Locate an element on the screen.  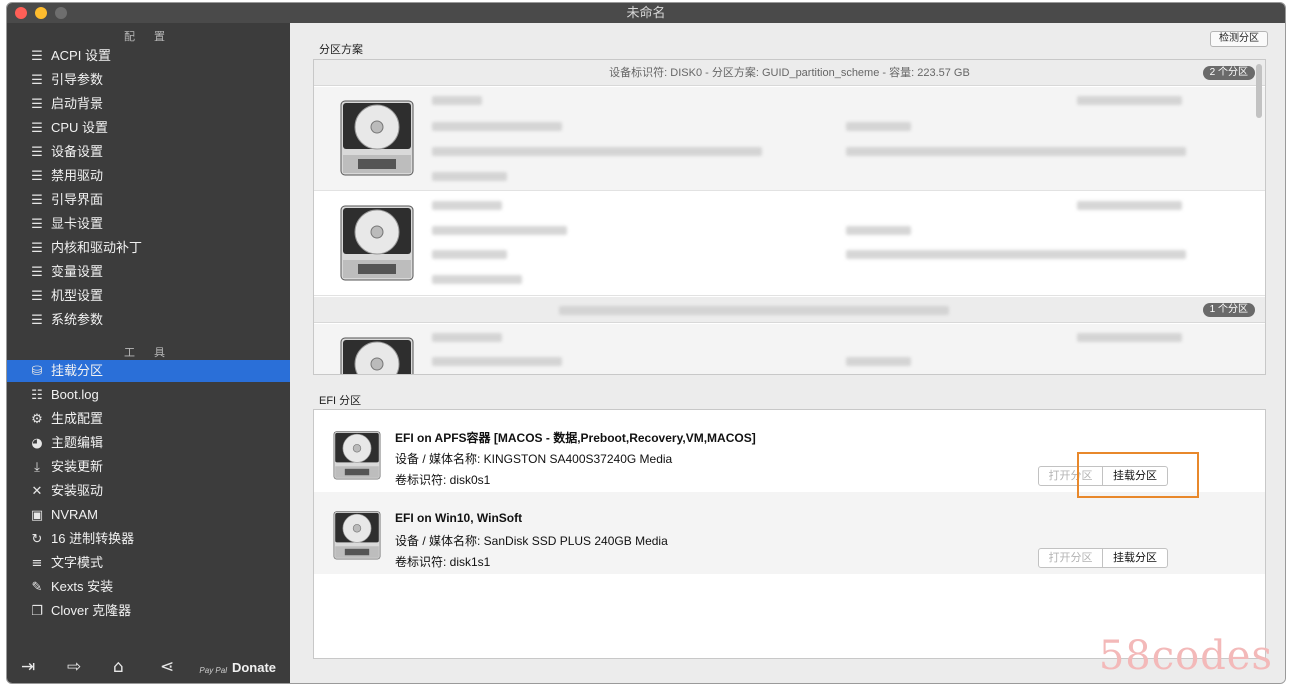
watermark: 58codes is located at coordinates (1185, 656).